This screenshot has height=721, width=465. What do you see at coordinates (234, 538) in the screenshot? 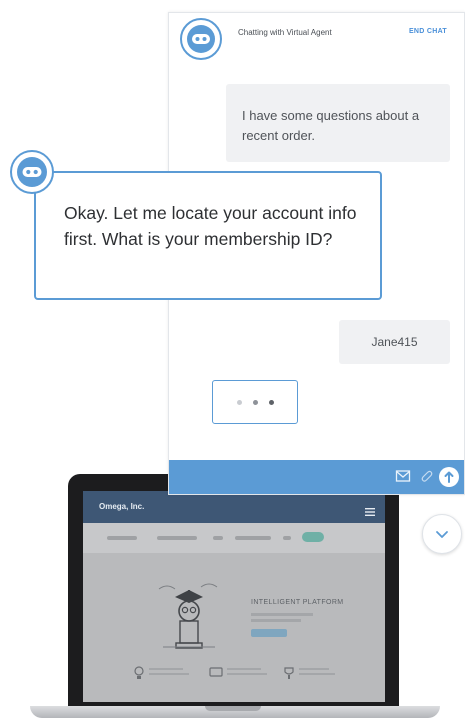
I see `site-subnav` at bounding box center [234, 538].